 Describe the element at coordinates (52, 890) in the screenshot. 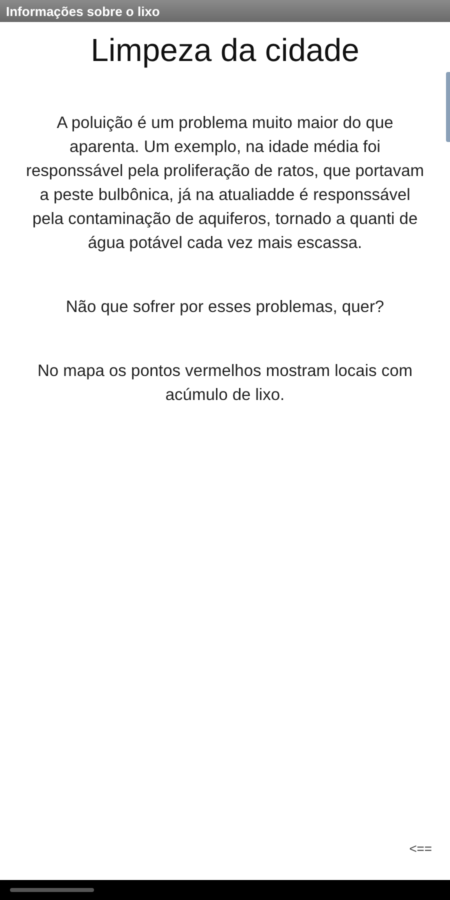

I see `home-handle` at that location.